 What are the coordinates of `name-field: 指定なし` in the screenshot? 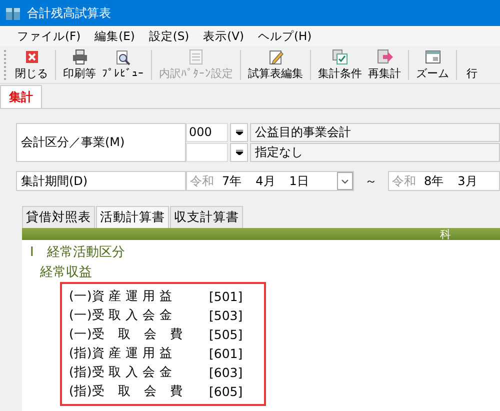 It's located at (375, 152).